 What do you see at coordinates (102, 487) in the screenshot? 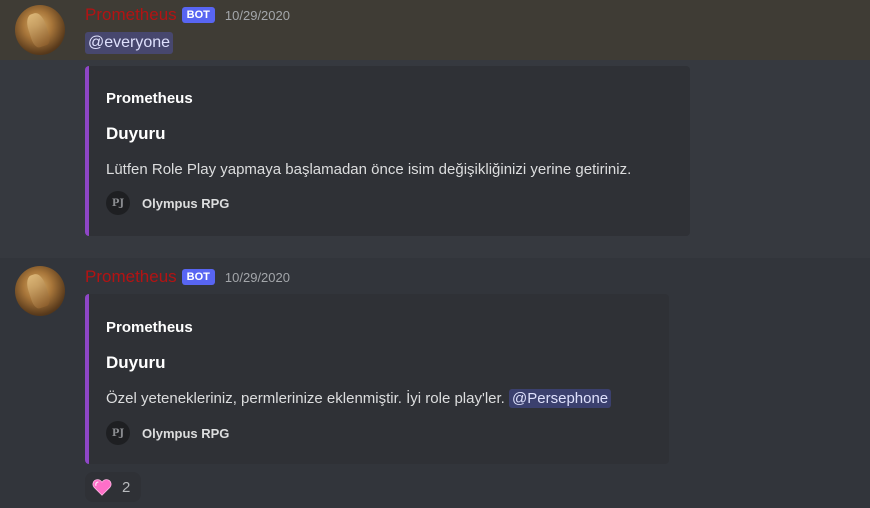
I see `heart-icon` at bounding box center [102, 487].